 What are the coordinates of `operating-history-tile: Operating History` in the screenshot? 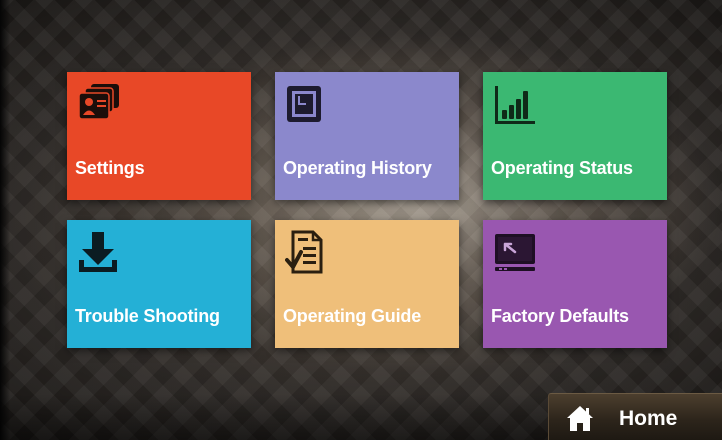 It's located at (367, 136).